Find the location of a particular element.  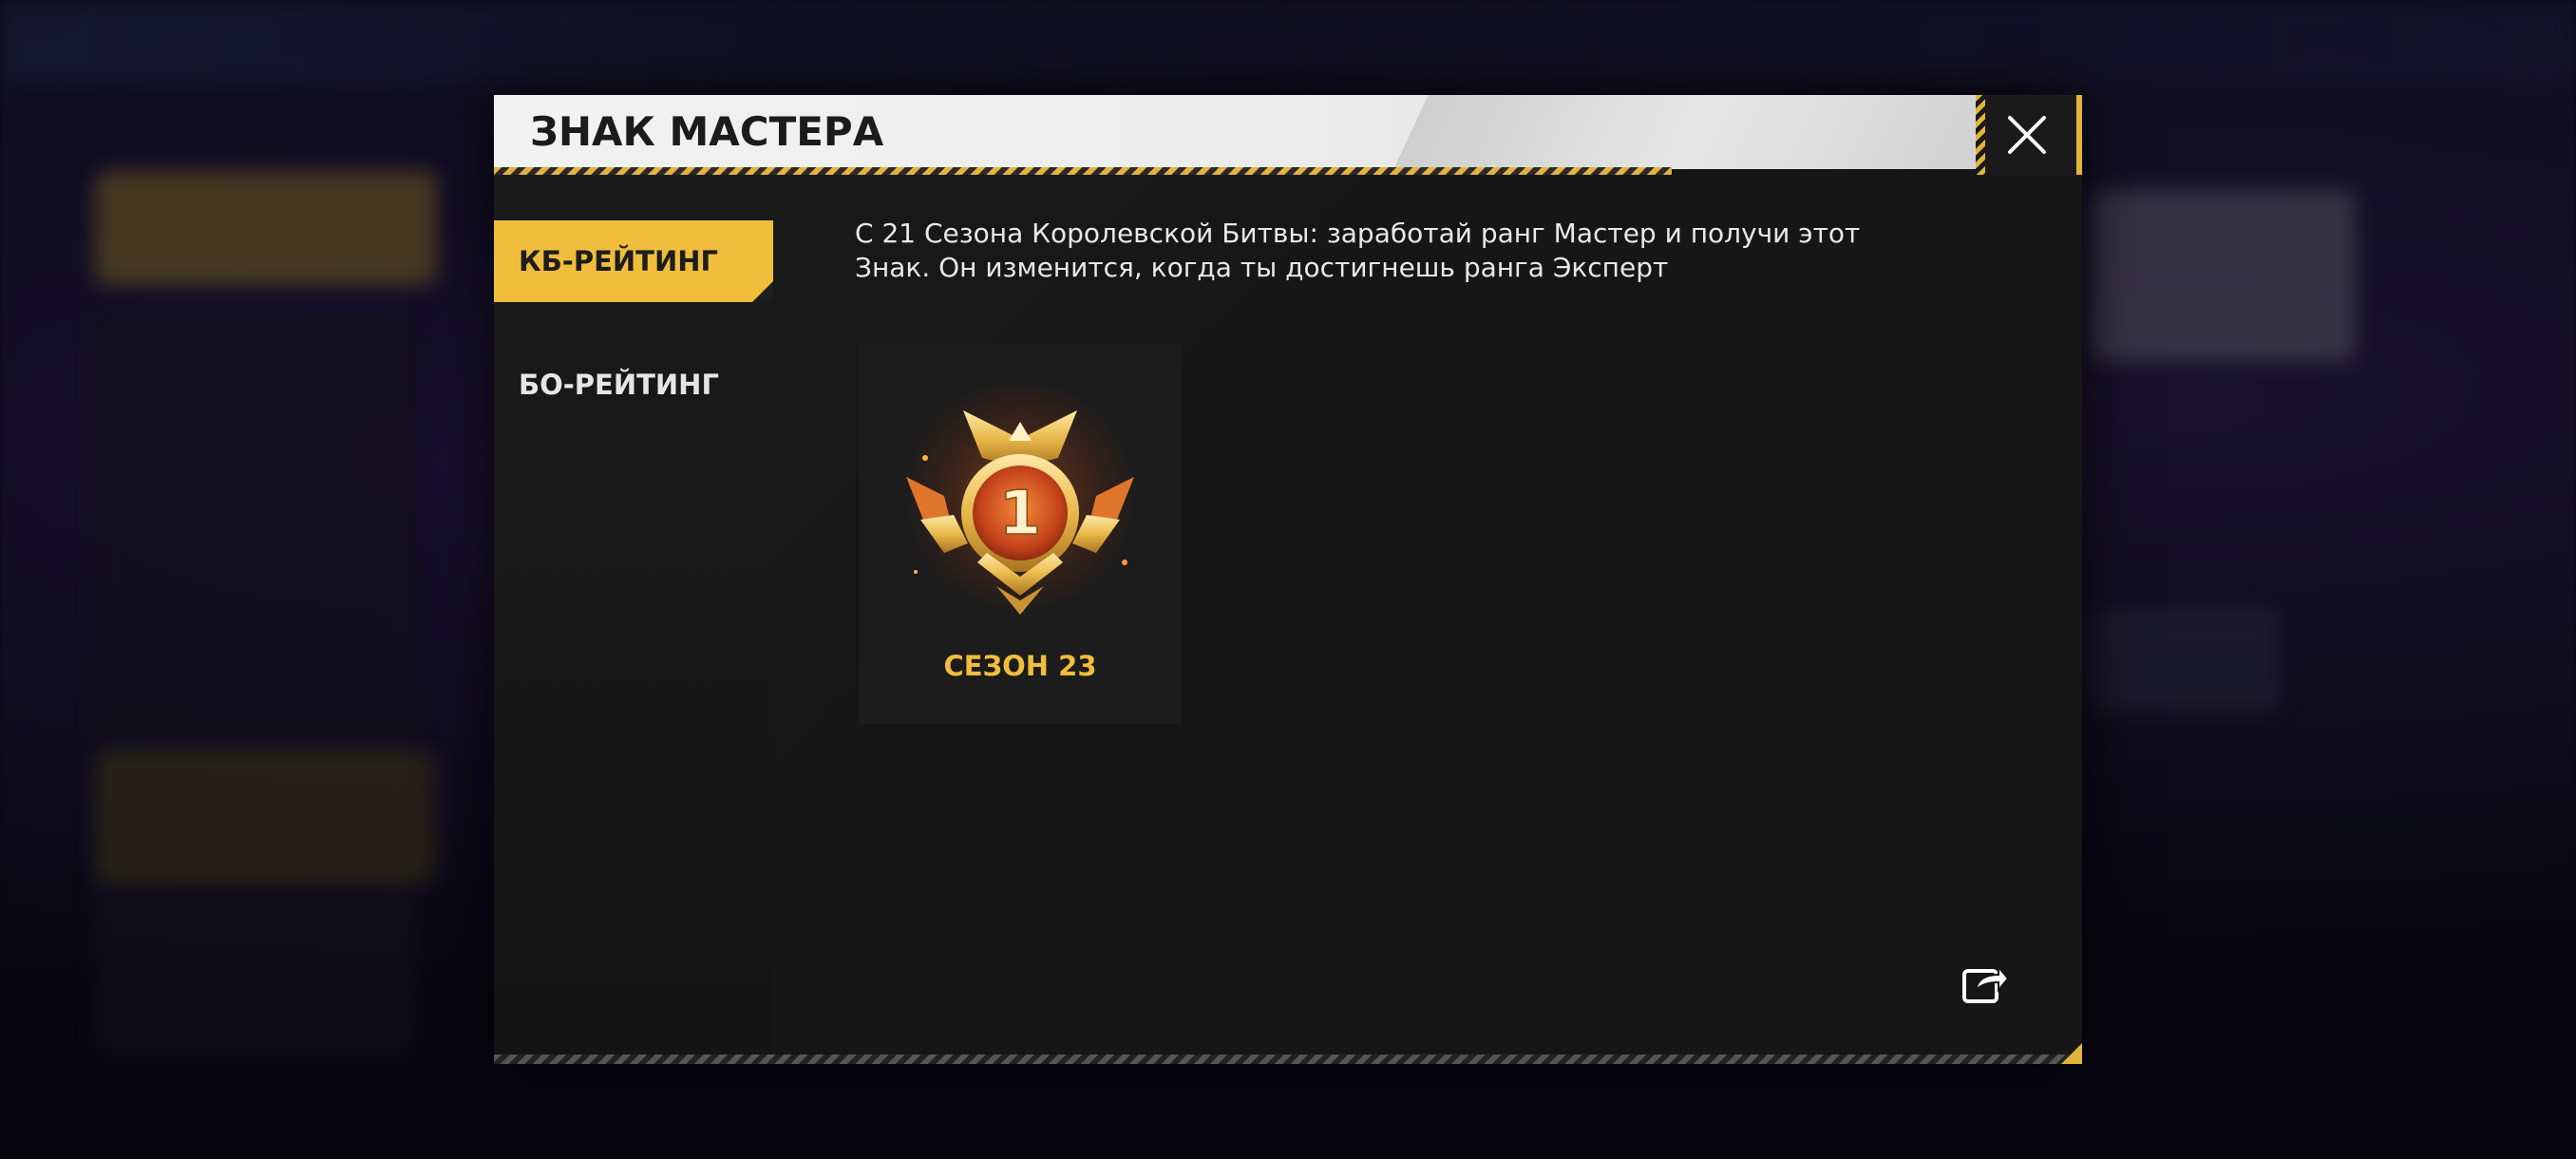

master-badge-icon: 1 is located at coordinates (1020, 512).